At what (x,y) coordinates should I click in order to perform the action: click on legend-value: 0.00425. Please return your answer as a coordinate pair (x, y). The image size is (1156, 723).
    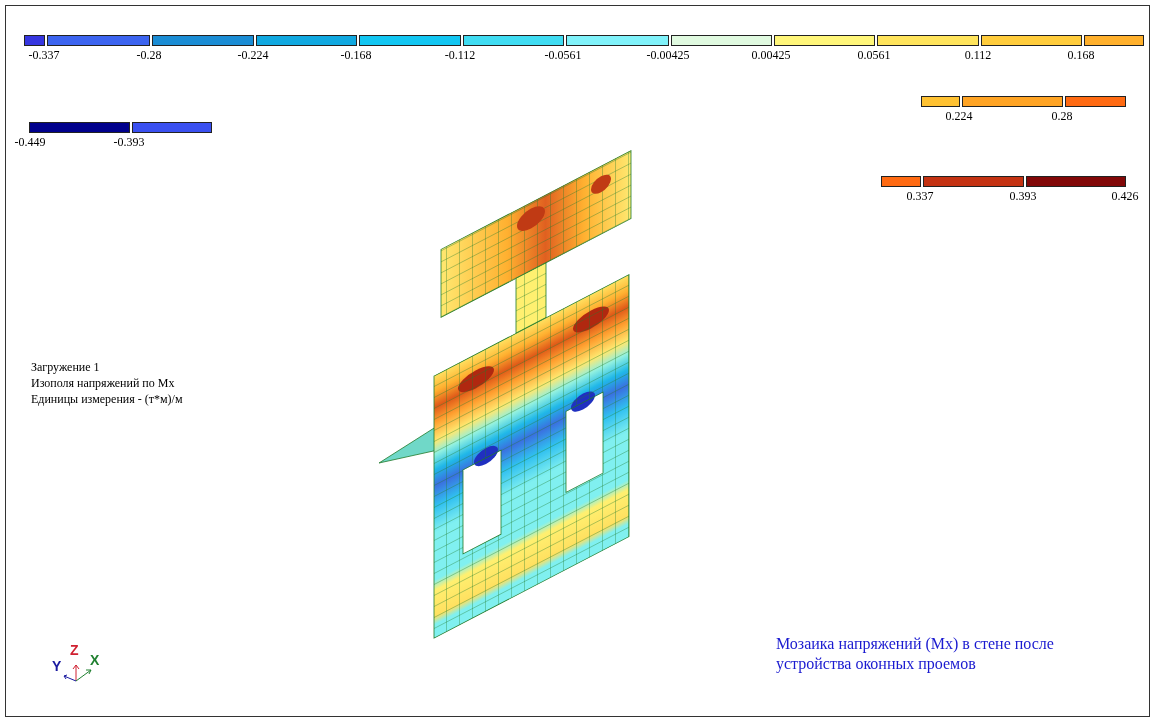
    Looking at the image, I should click on (771, 55).